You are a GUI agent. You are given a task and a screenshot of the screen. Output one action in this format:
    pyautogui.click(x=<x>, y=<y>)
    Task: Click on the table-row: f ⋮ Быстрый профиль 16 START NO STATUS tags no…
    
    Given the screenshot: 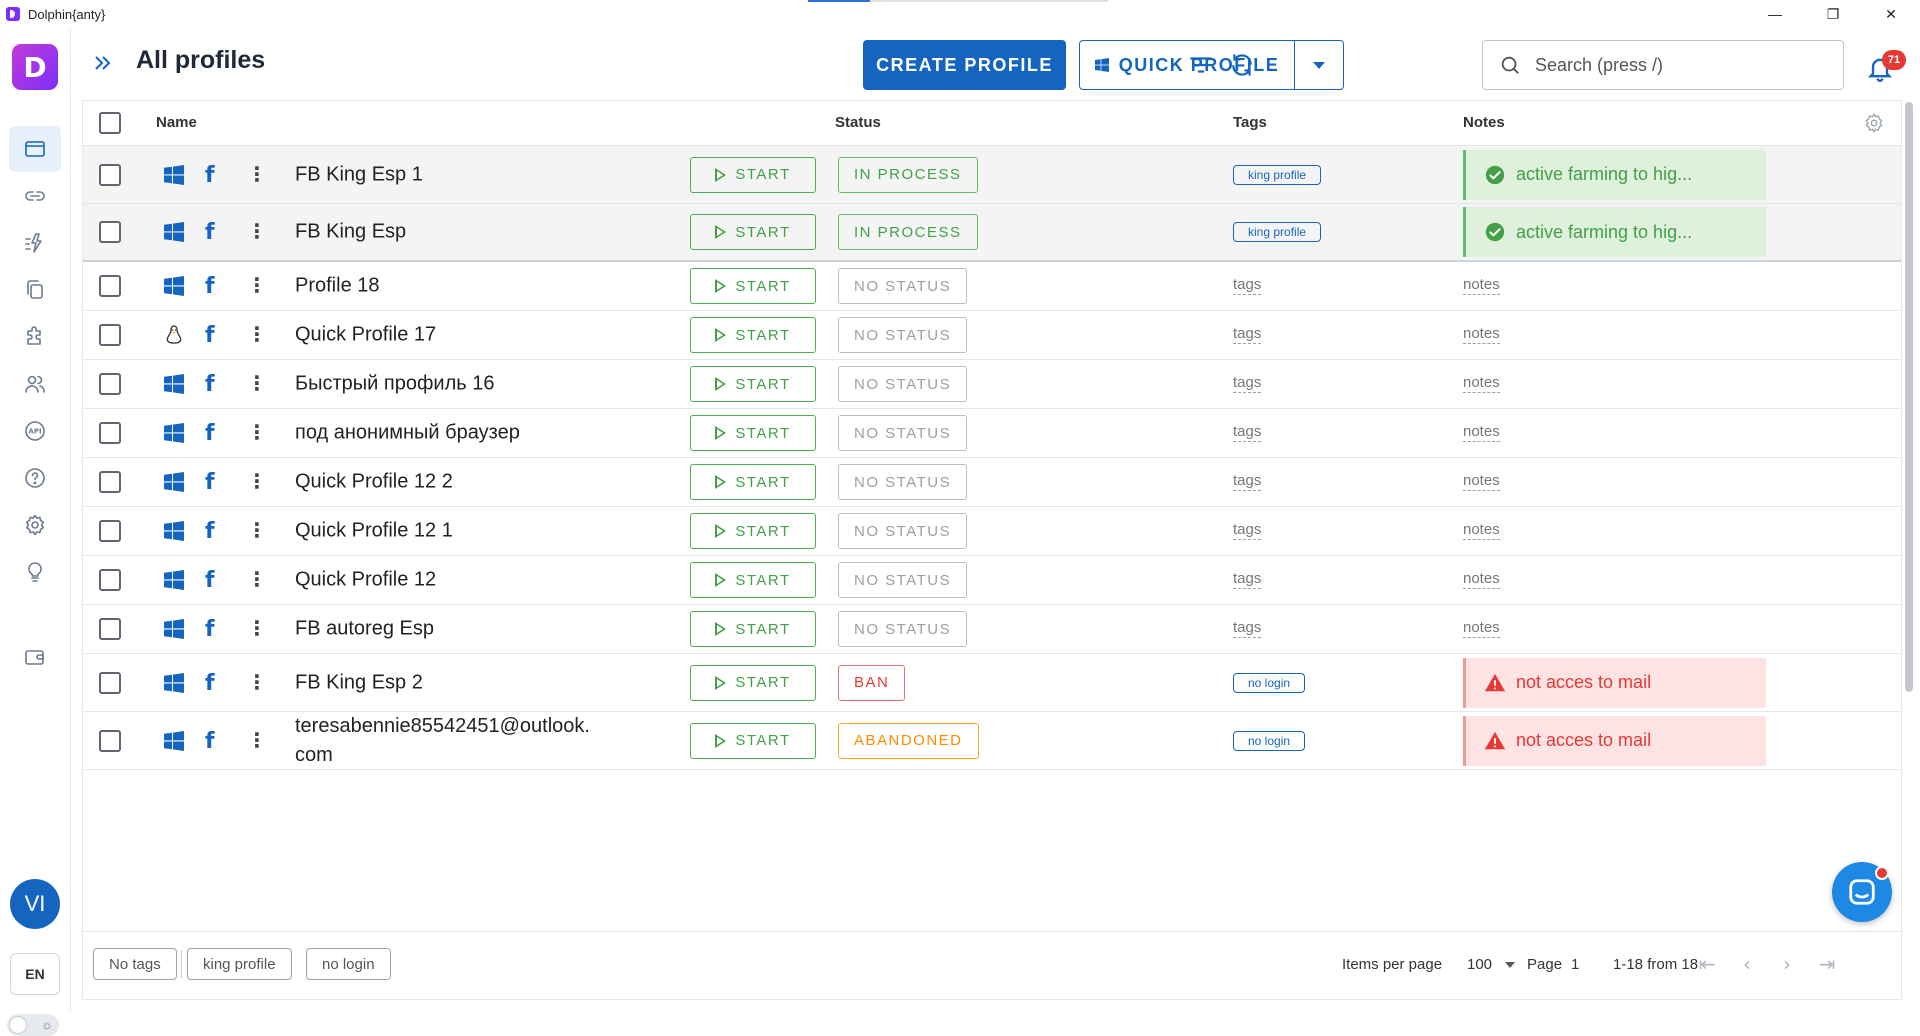 What is the action you would take?
    pyautogui.click(x=992, y=384)
    